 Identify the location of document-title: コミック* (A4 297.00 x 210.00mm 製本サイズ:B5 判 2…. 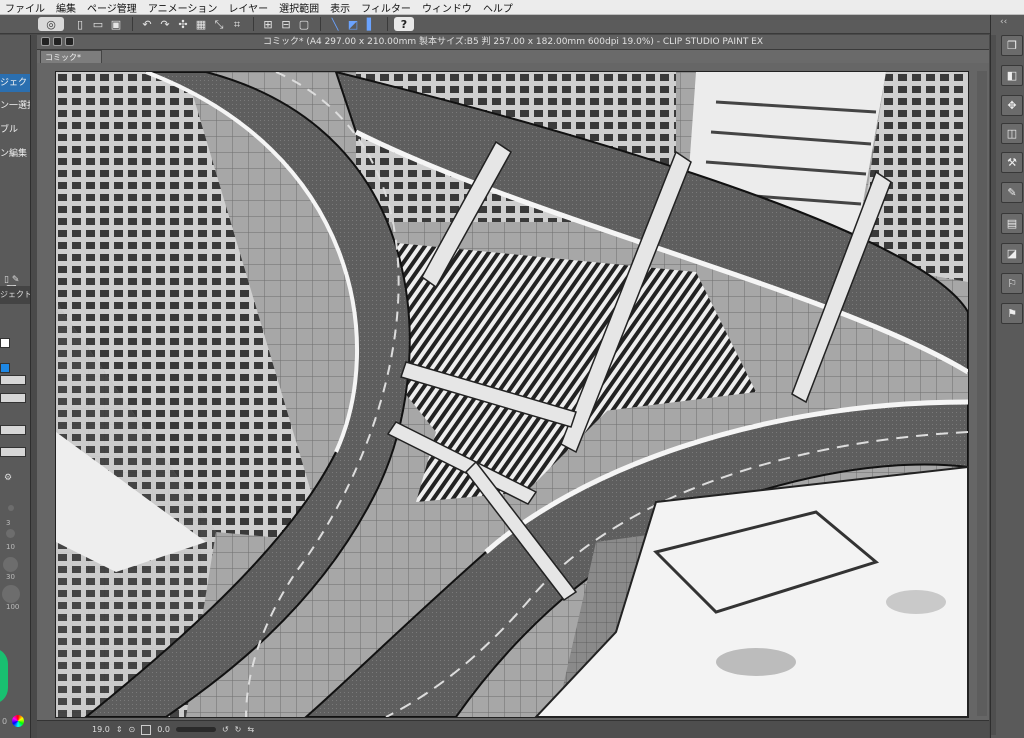
(513, 42).